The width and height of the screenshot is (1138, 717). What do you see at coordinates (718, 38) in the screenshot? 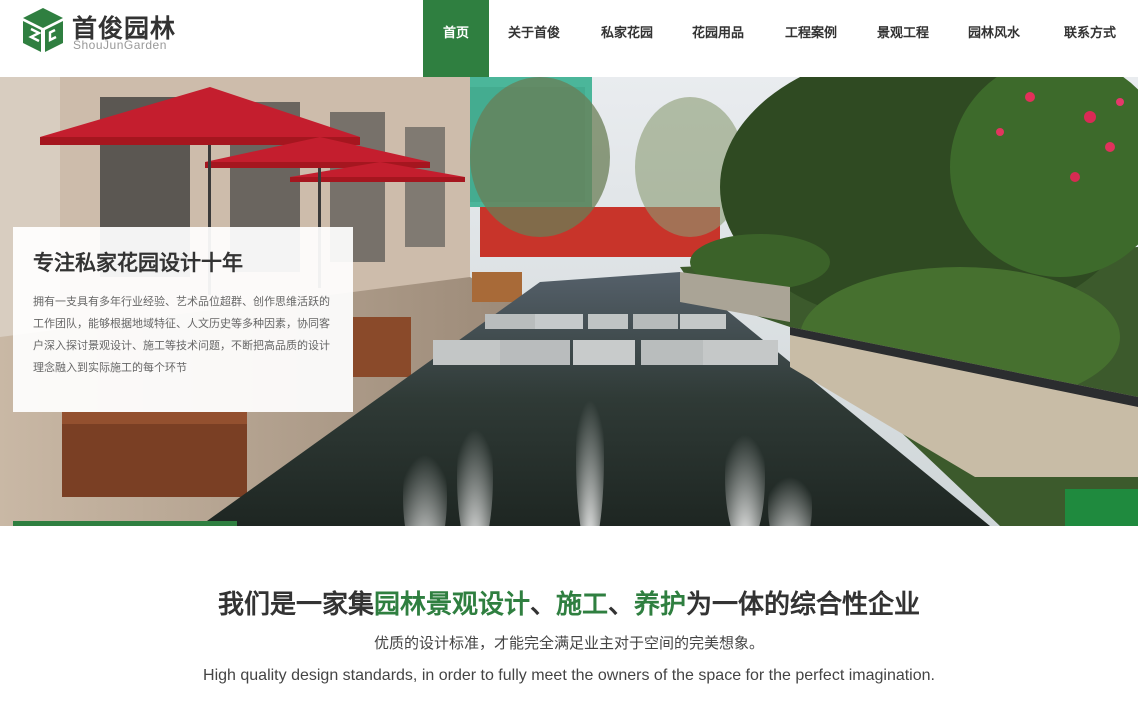
I see `nav-item-garden-supplies: 花园用品` at bounding box center [718, 38].